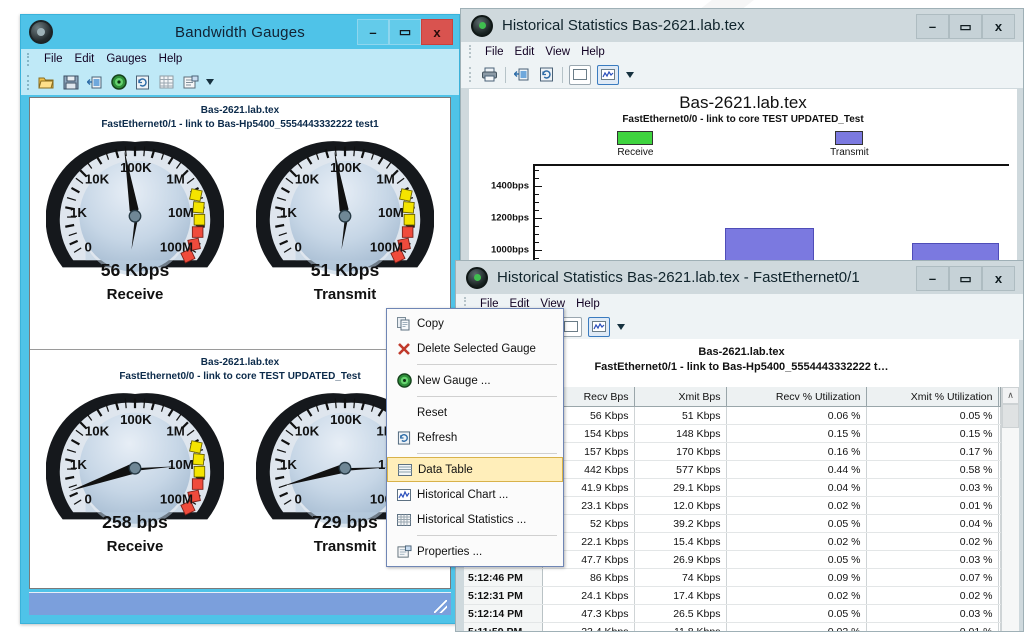  I want to click on col-xmit-util: Xmit % Utilization, so click(932, 397).